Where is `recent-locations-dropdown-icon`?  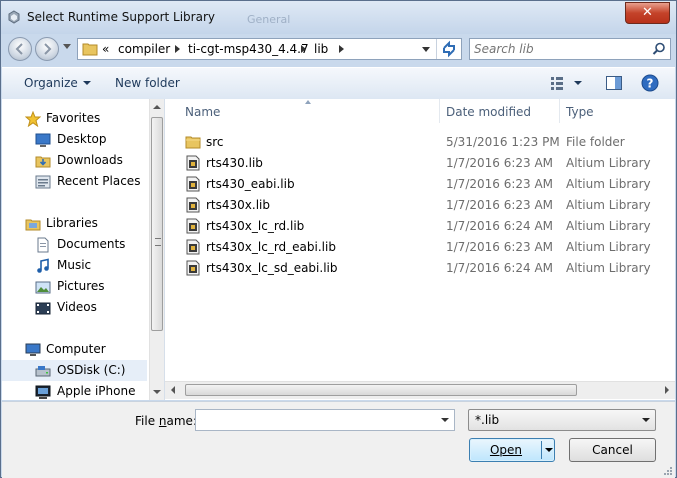
recent-locations-dropdown-icon is located at coordinates (67, 47).